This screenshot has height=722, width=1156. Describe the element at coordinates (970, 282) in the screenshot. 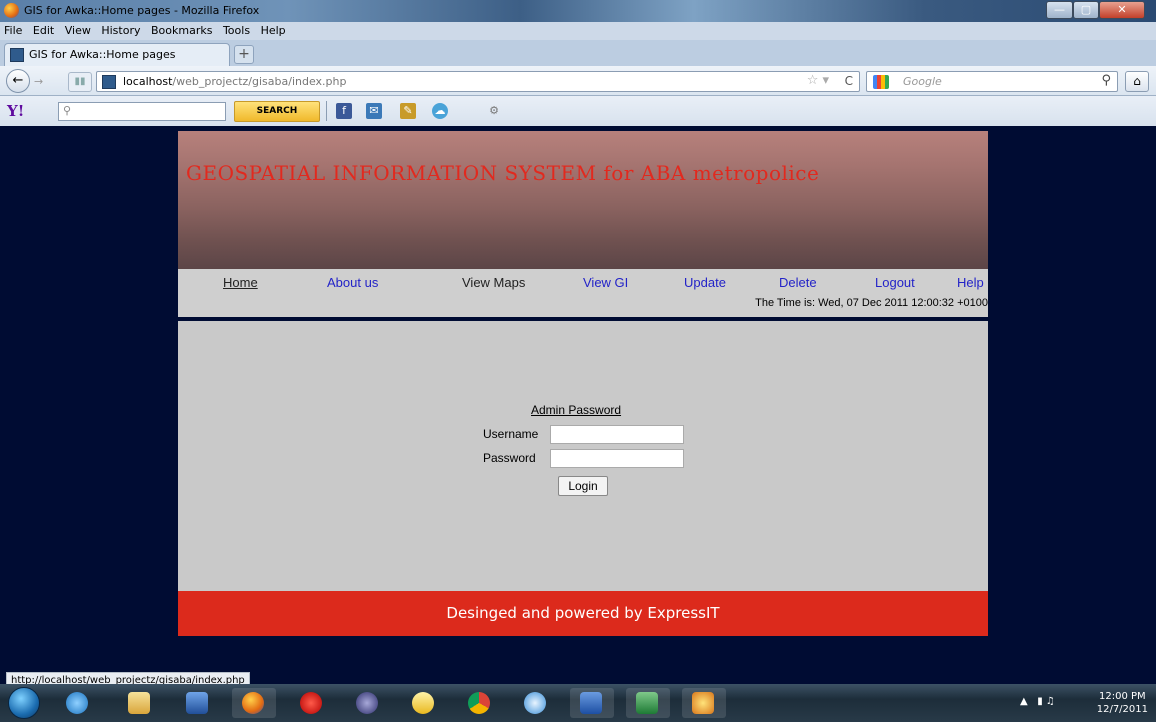

I see `nav-help-link: Help` at that location.